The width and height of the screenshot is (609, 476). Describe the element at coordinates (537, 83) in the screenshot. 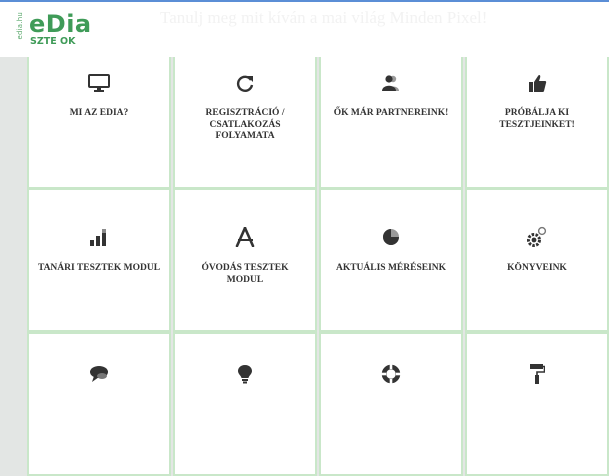

I see `thumbs-up-icon` at that location.